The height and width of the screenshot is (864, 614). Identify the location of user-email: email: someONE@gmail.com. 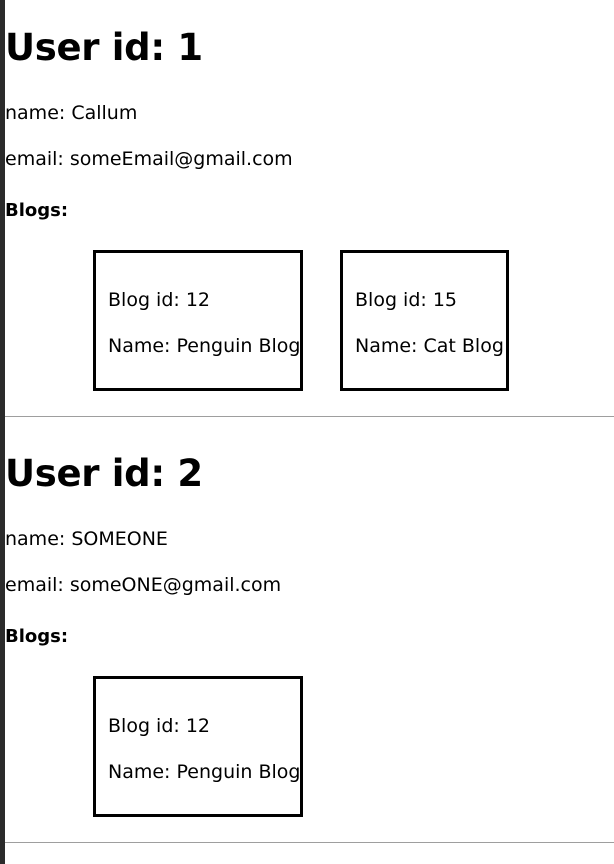
(143, 585).